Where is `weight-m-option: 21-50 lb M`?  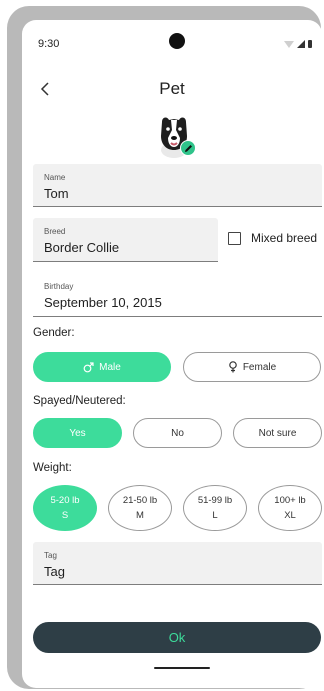
weight-m-option: 21-50 lb M is located at coordinates (140, 508).